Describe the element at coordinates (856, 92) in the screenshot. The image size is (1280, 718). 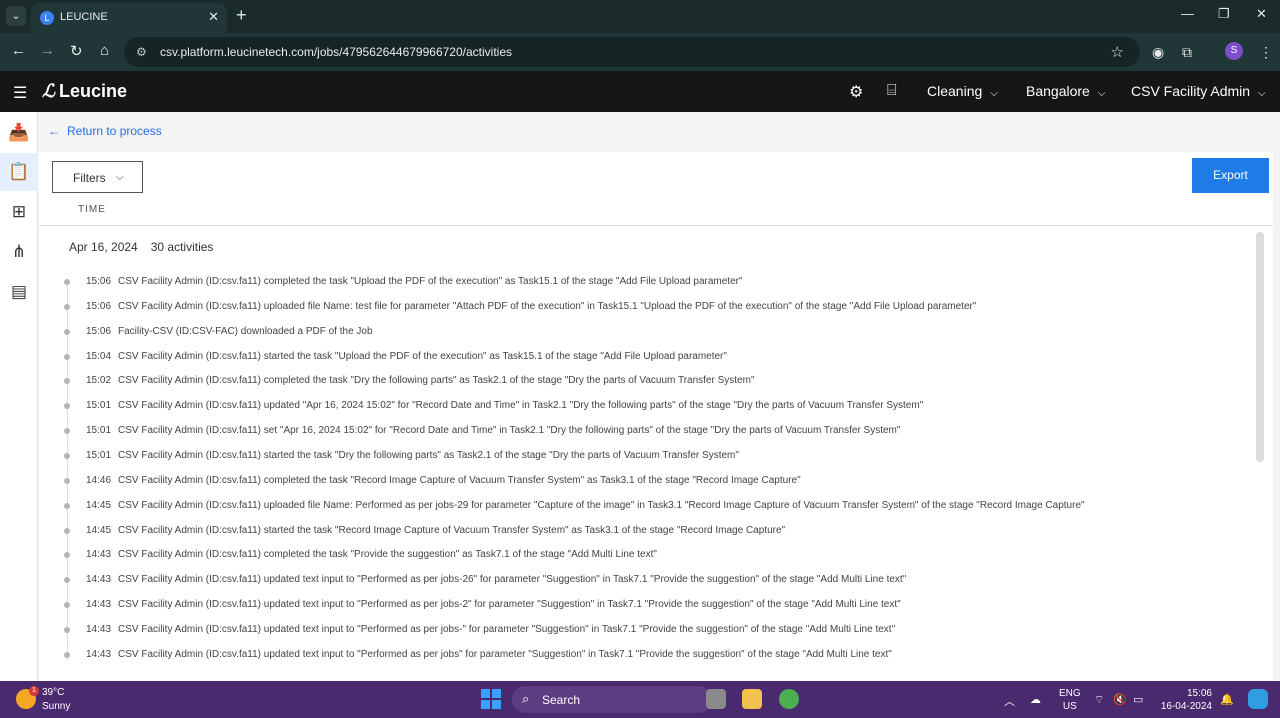
I see `settings-gear-icon: ⚙` at that location.